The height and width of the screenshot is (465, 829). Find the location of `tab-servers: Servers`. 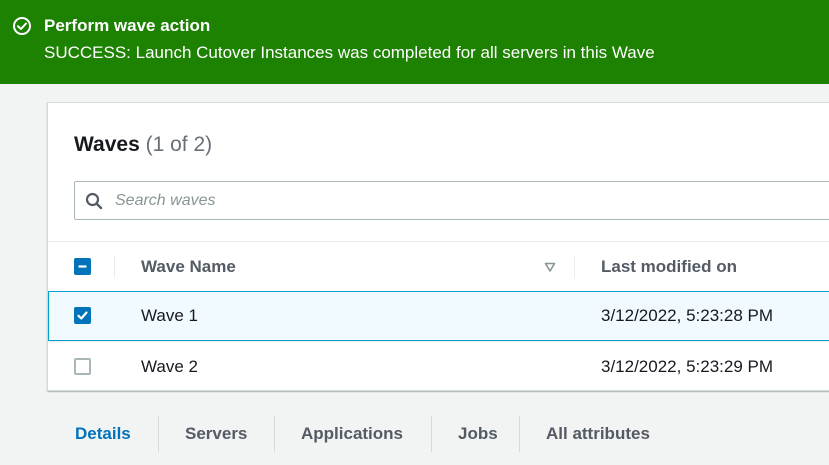

tab-servers: Servers is located at coordinates (216, 434).